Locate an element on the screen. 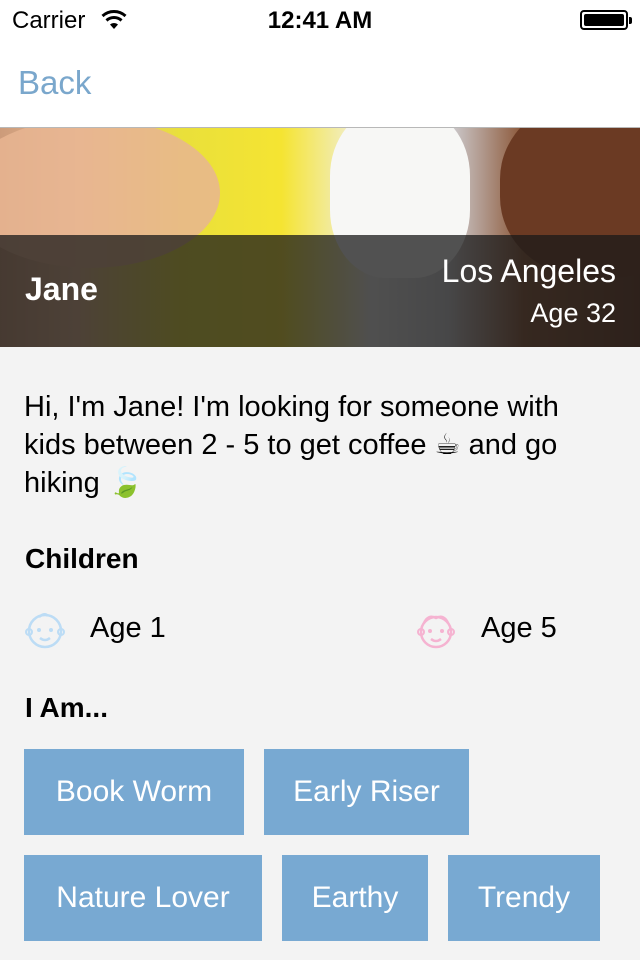  profile-name: Jane is located at coordinates (61, 289).